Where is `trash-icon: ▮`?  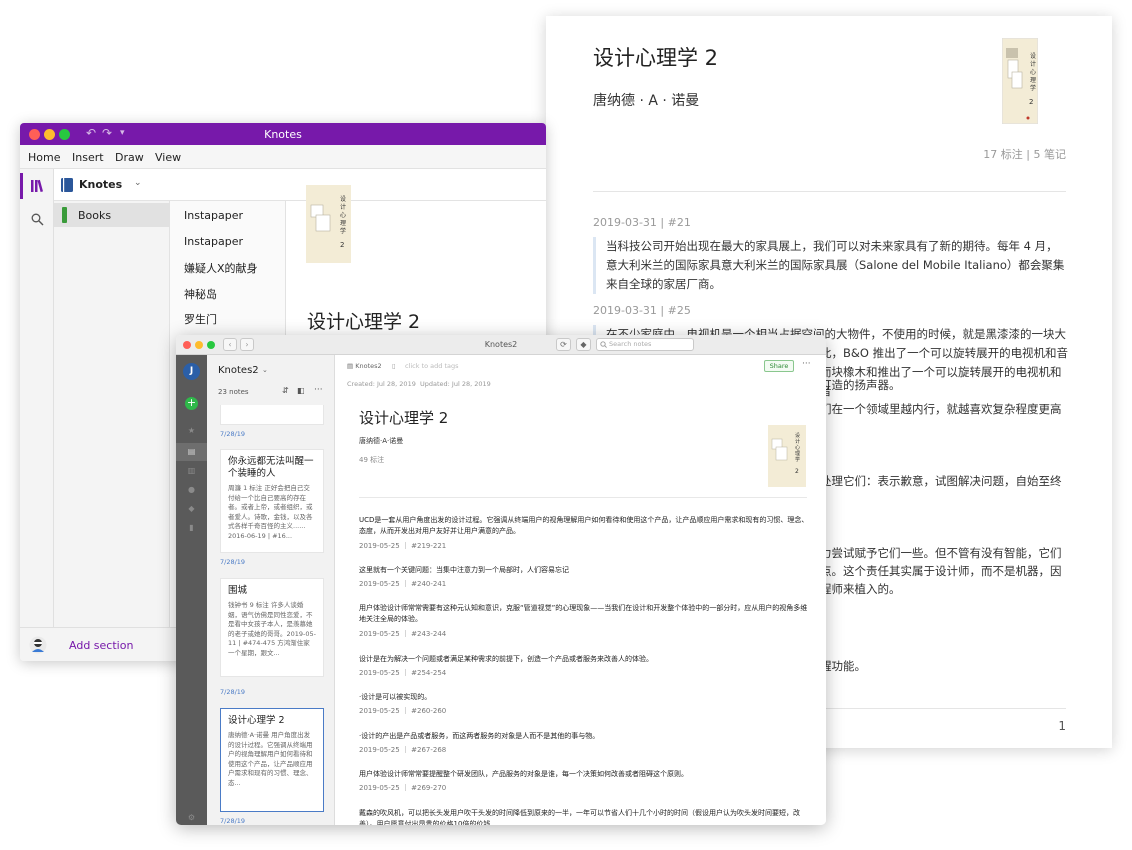 trash-icon: ▮ is located at coordinates (191, 527).